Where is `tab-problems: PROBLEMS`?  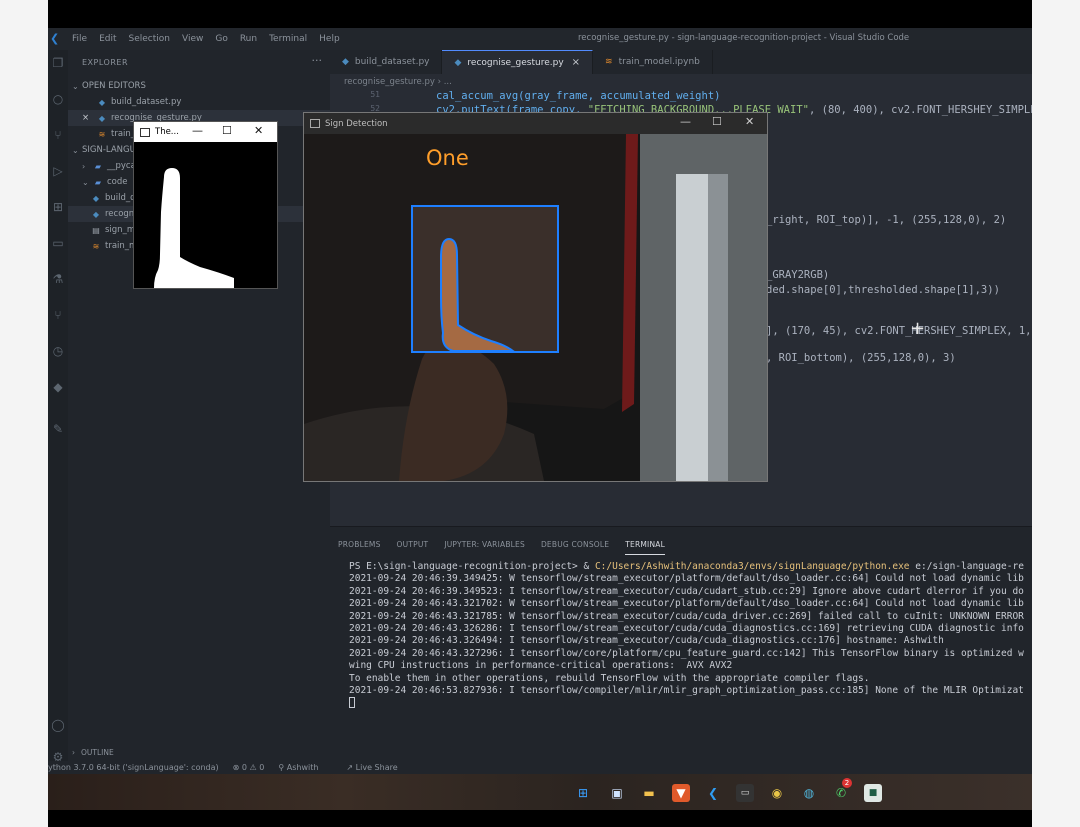
tab-problems: PROBLEMS is located at coordinates (359, 542).